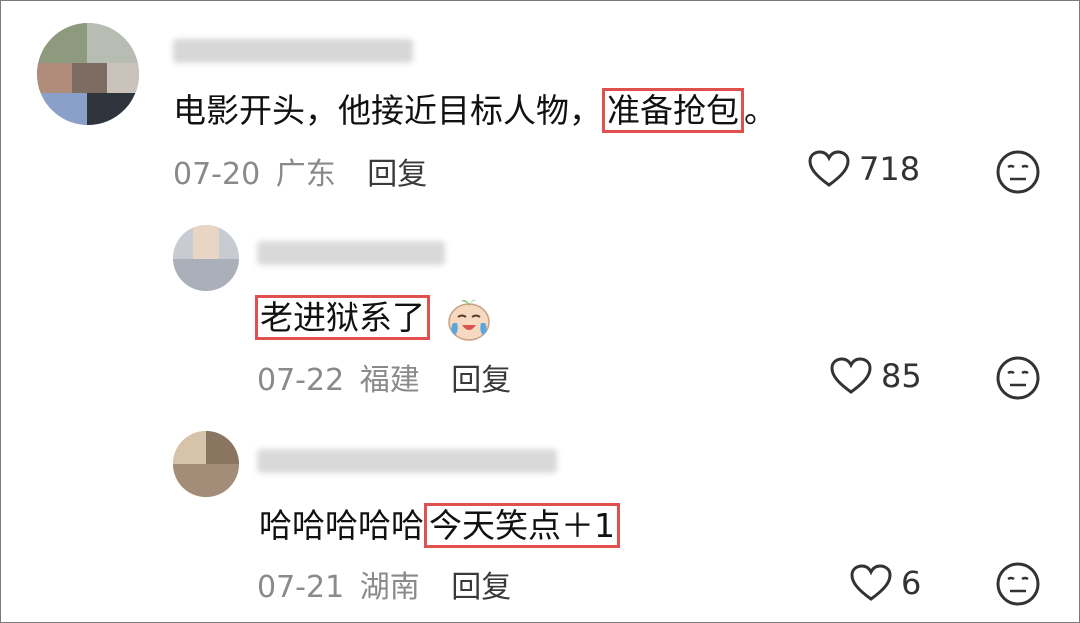 The width and height of the screenshot is (1080, 623). Describe the element at coordinates (305, 174) in the screenshot. I see `comment-location: 广东` at that location.